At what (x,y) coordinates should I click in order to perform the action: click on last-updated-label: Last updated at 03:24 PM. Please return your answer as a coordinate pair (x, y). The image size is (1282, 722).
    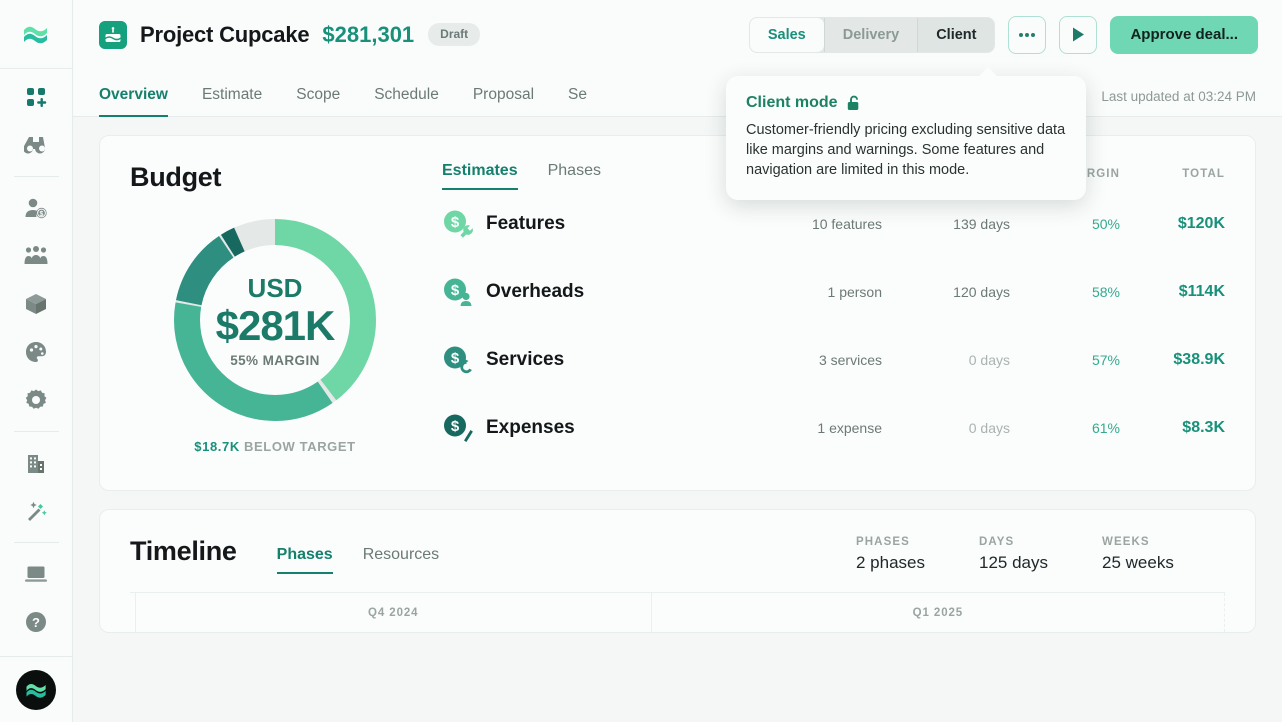
    Looking at the image, I should click on (1178, 96).